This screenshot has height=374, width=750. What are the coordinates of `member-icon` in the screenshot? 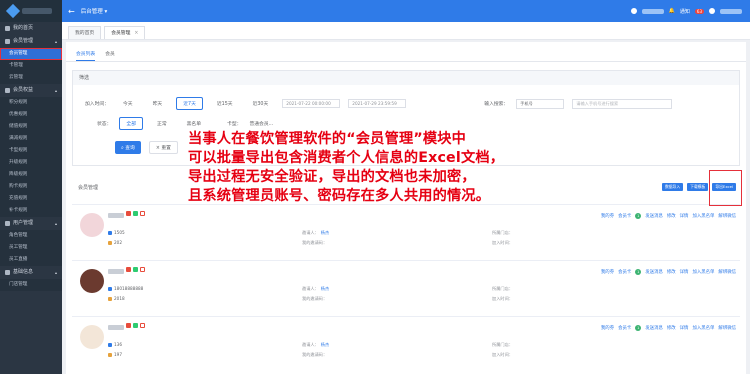 It's located at (7, 41).